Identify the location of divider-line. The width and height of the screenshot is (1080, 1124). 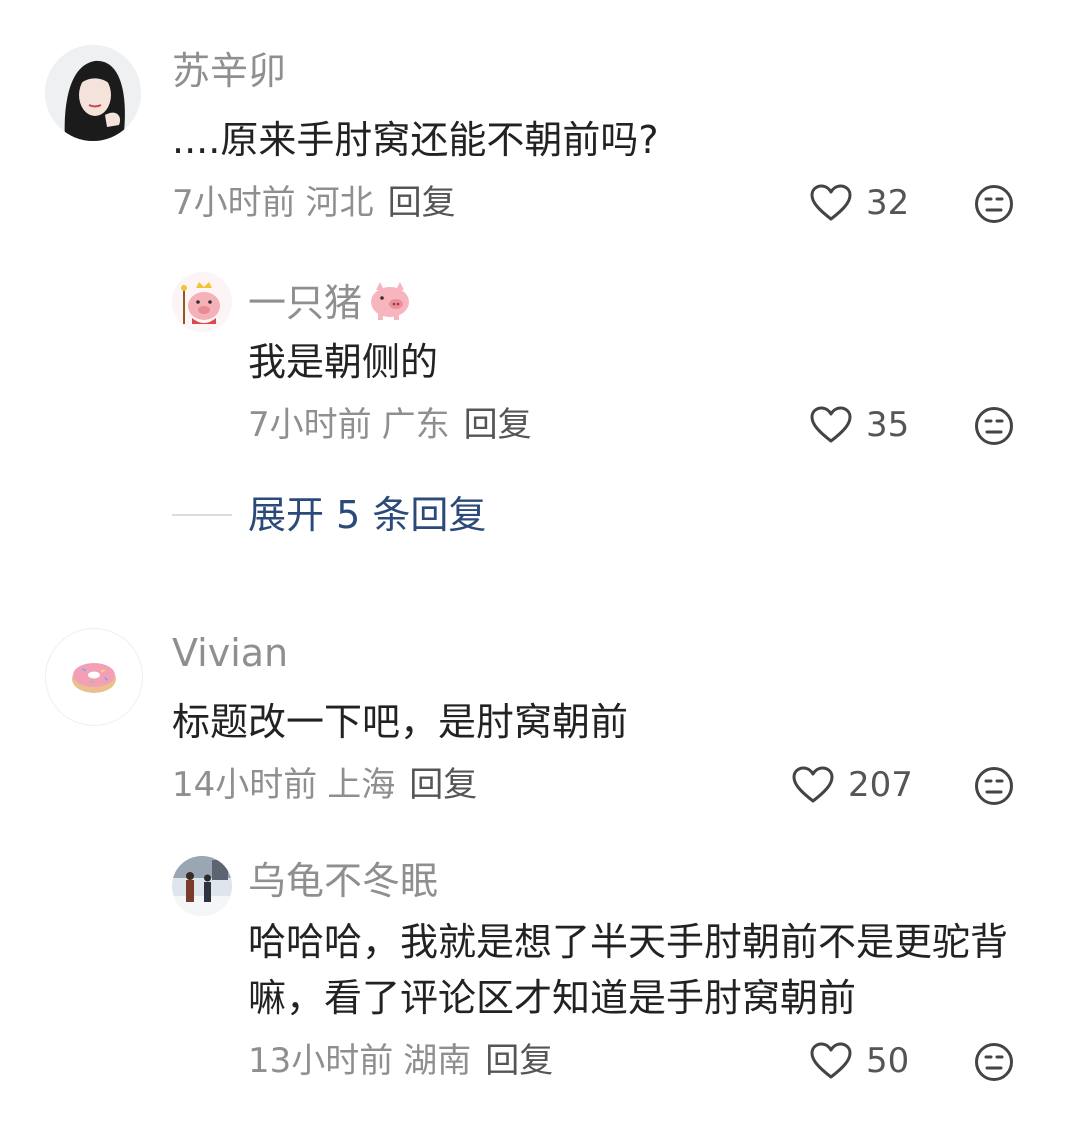
(202, 515).